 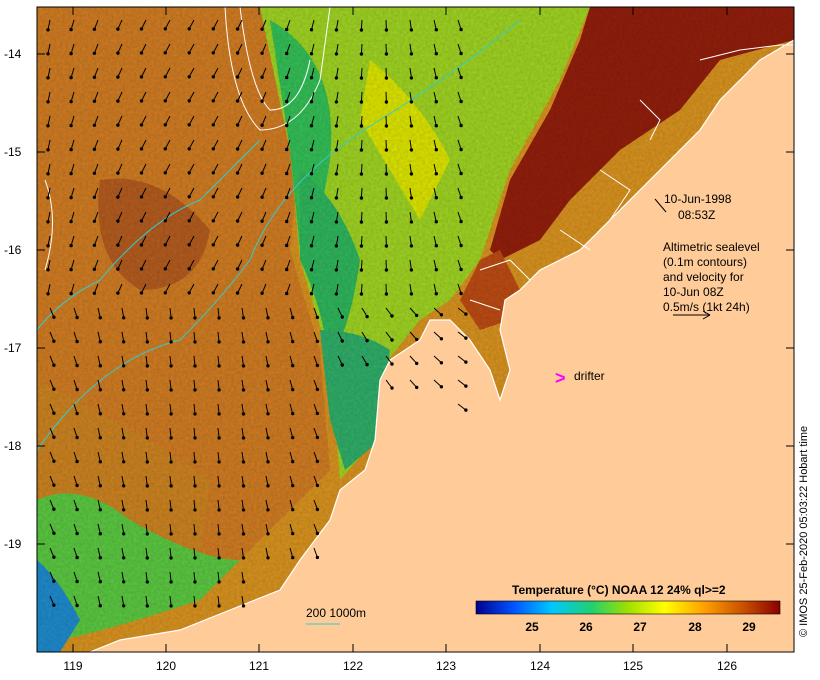 What do you see at coordinates (336, 613) in the screenshot?
I see `isobath-legend-label: 200 1000m` at bounding box center [336, 613].